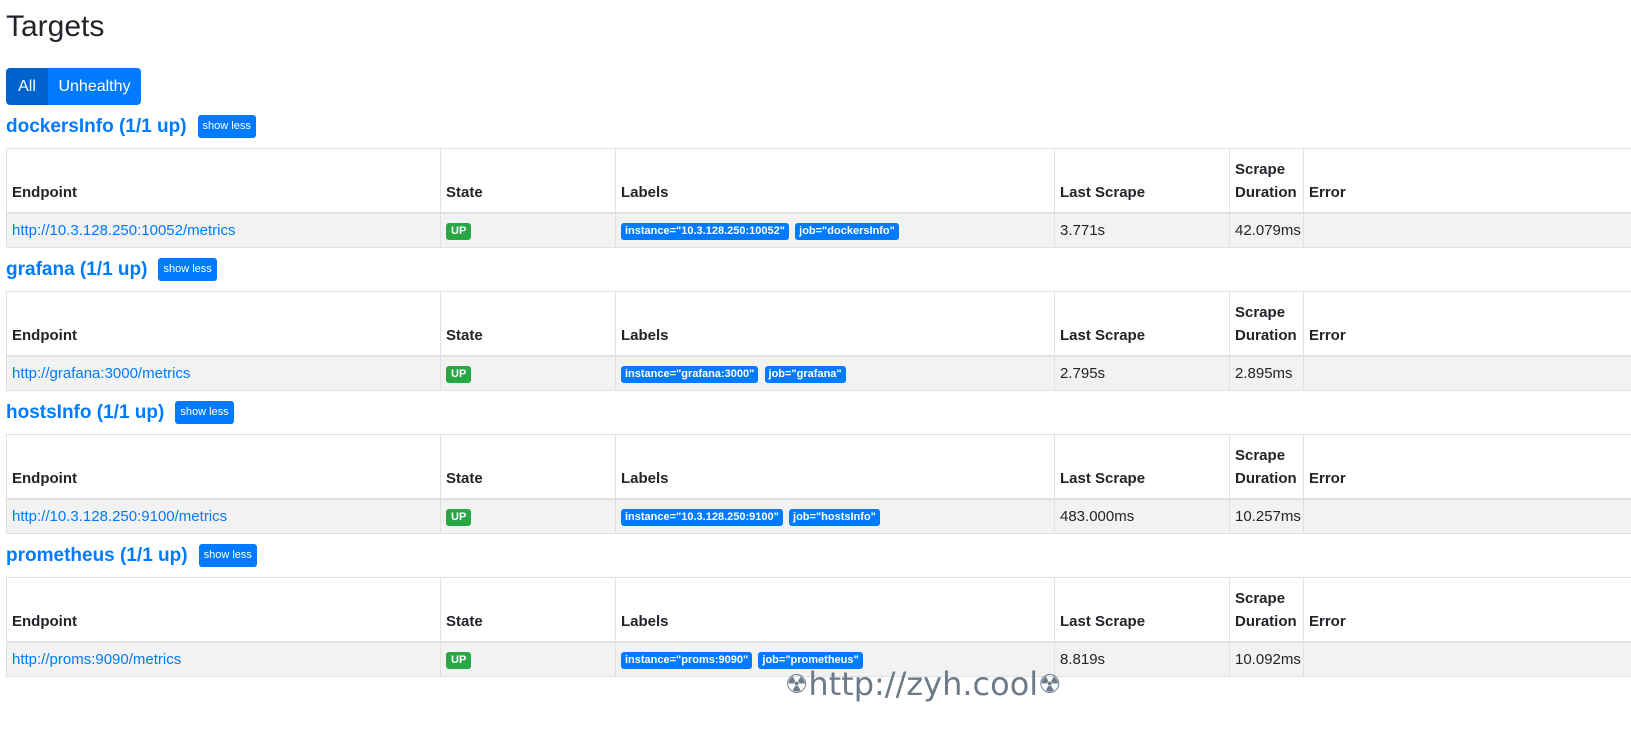 Image resolution: width=1631 pixels, height=740 pixels. I want to click on job-header: hostsInfo (1/1 up) show less, so click(818, 412).